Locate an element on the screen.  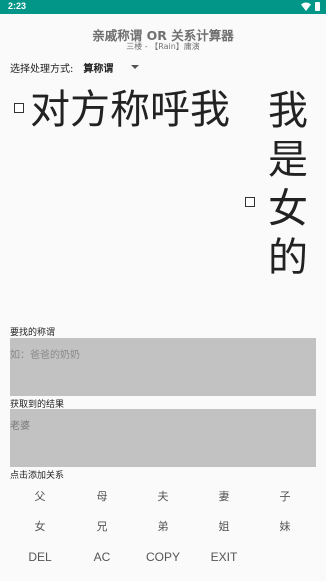
checkbox-female is located at coordinates (250, 202).